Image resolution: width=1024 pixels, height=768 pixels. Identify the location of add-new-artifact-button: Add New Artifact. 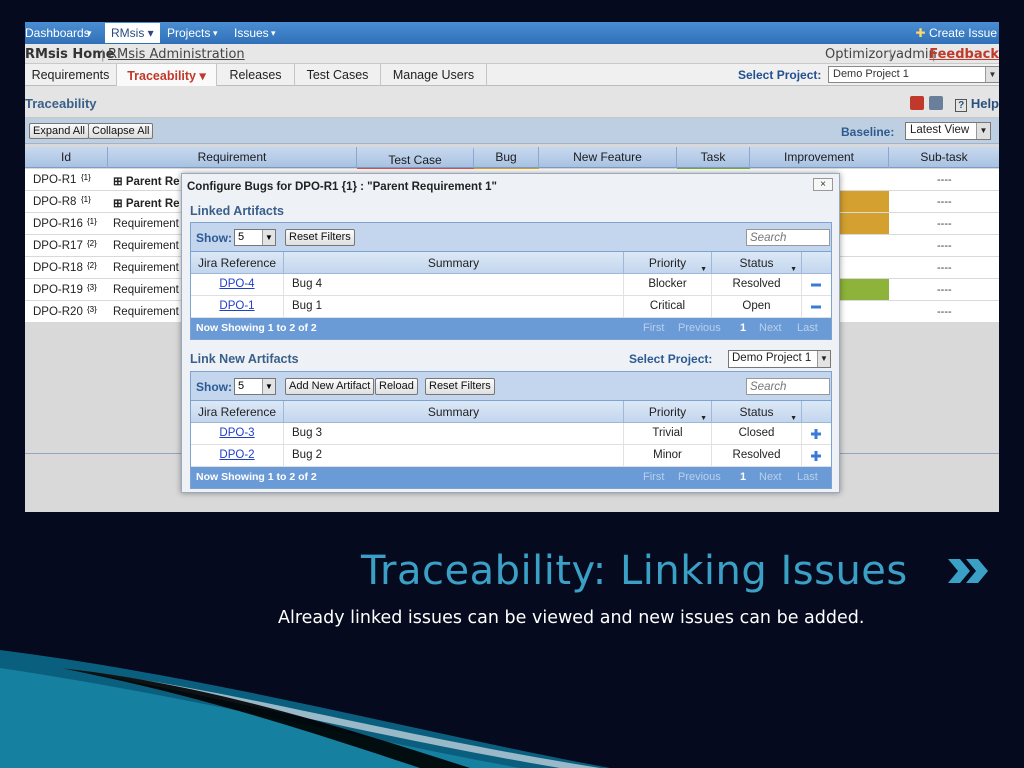
(330, 386).